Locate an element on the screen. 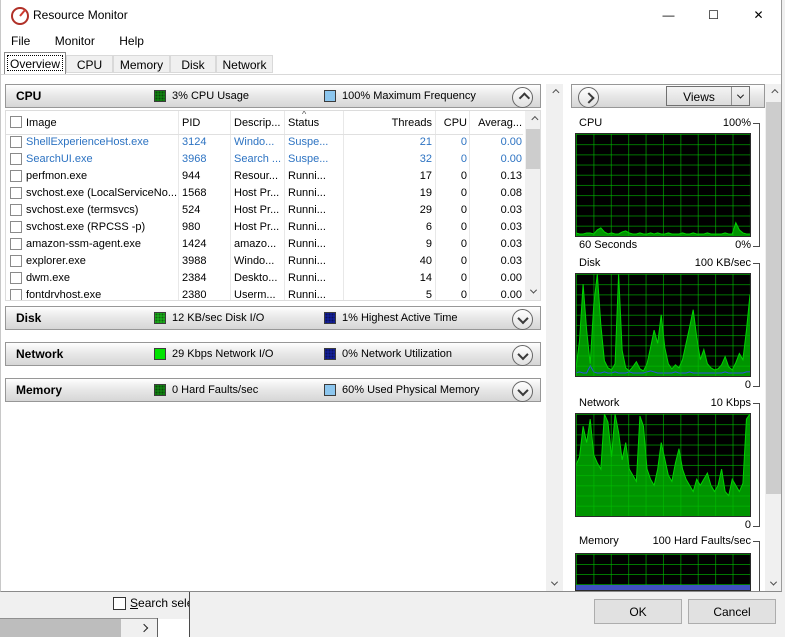  window-title: Resource Monitor is located at coordinates (80, 15).